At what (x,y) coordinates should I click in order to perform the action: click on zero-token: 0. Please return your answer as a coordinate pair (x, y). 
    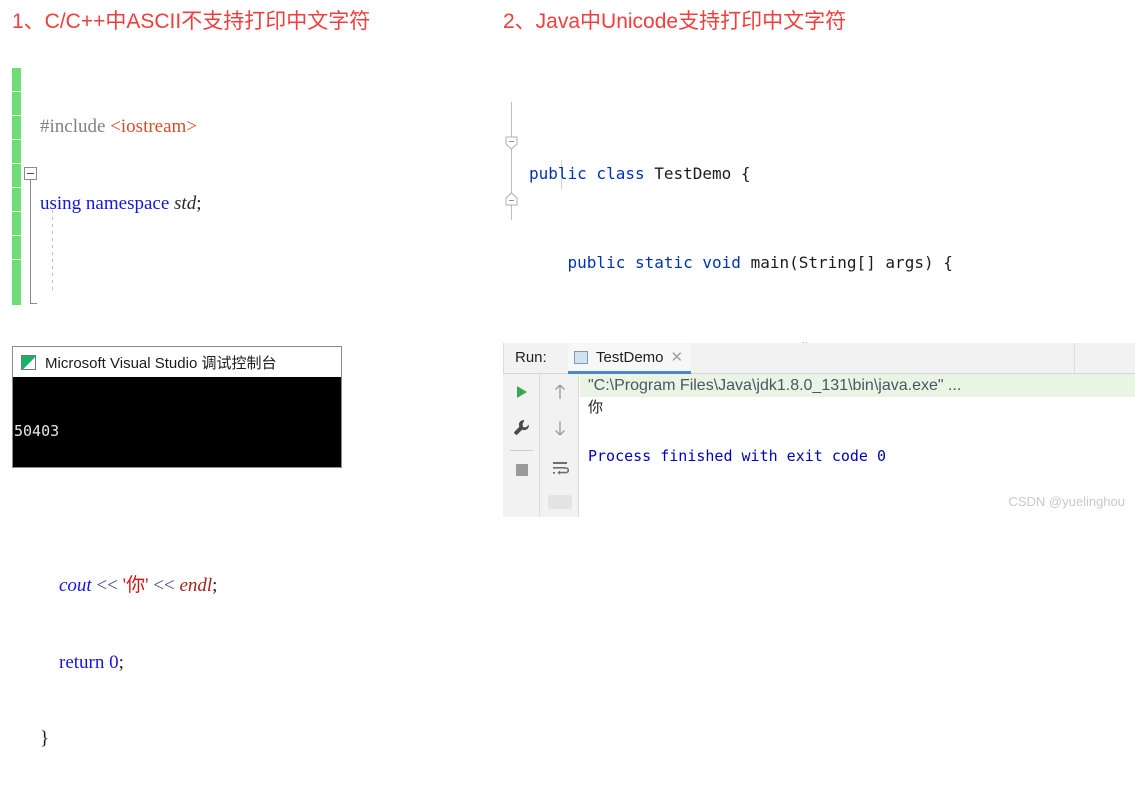
    Looking at the image, I should click on (114, 662).